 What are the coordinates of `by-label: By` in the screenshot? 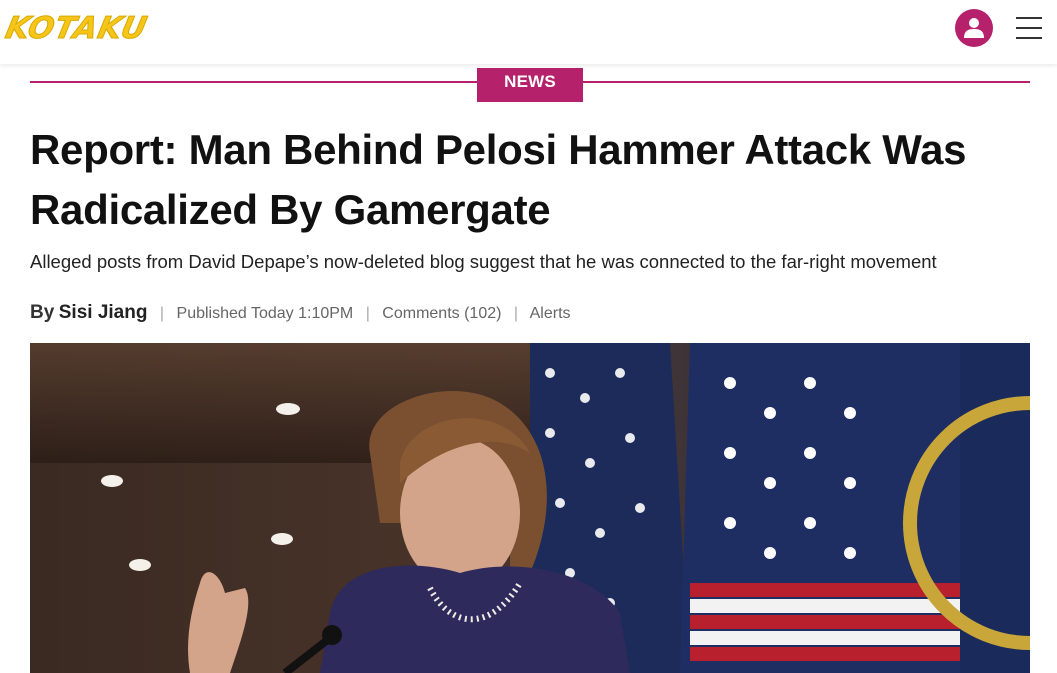 It's located at (42, 312).